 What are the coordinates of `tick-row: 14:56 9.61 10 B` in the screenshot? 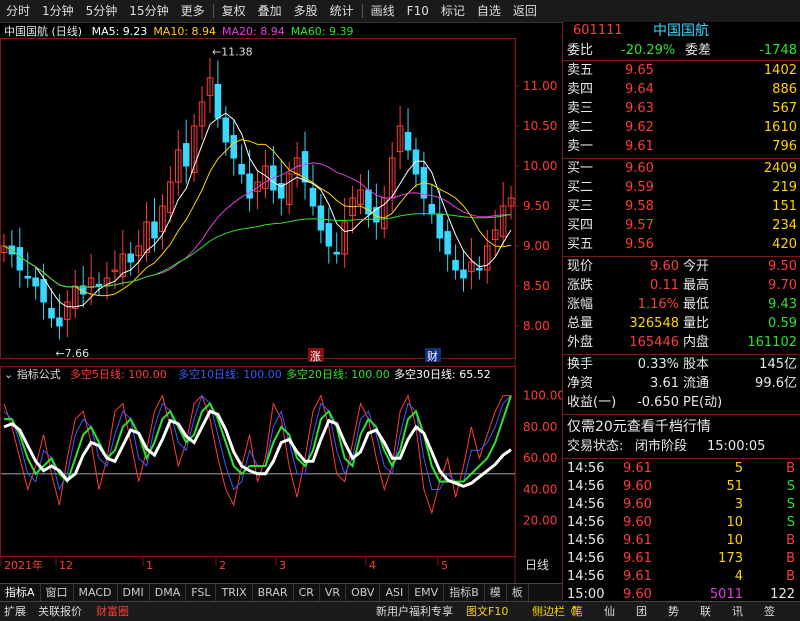 It's located at (681, 541).